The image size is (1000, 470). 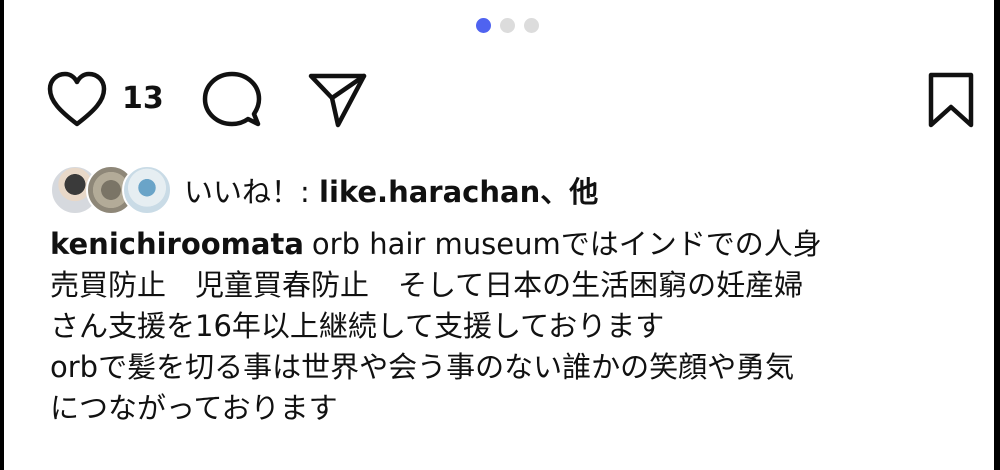 I want to click on send-icon, so click(x=337, y=100).